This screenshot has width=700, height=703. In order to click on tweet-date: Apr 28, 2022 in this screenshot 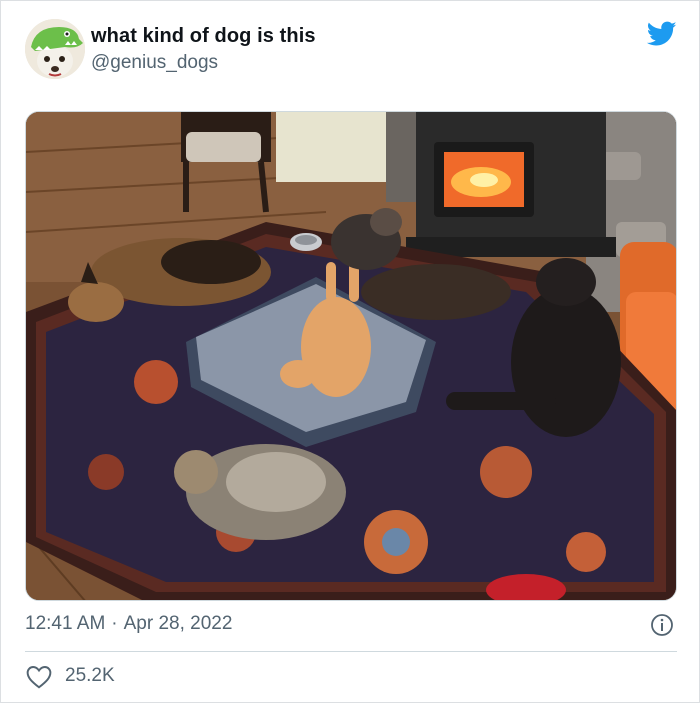, I will do `click(178, 623)`.